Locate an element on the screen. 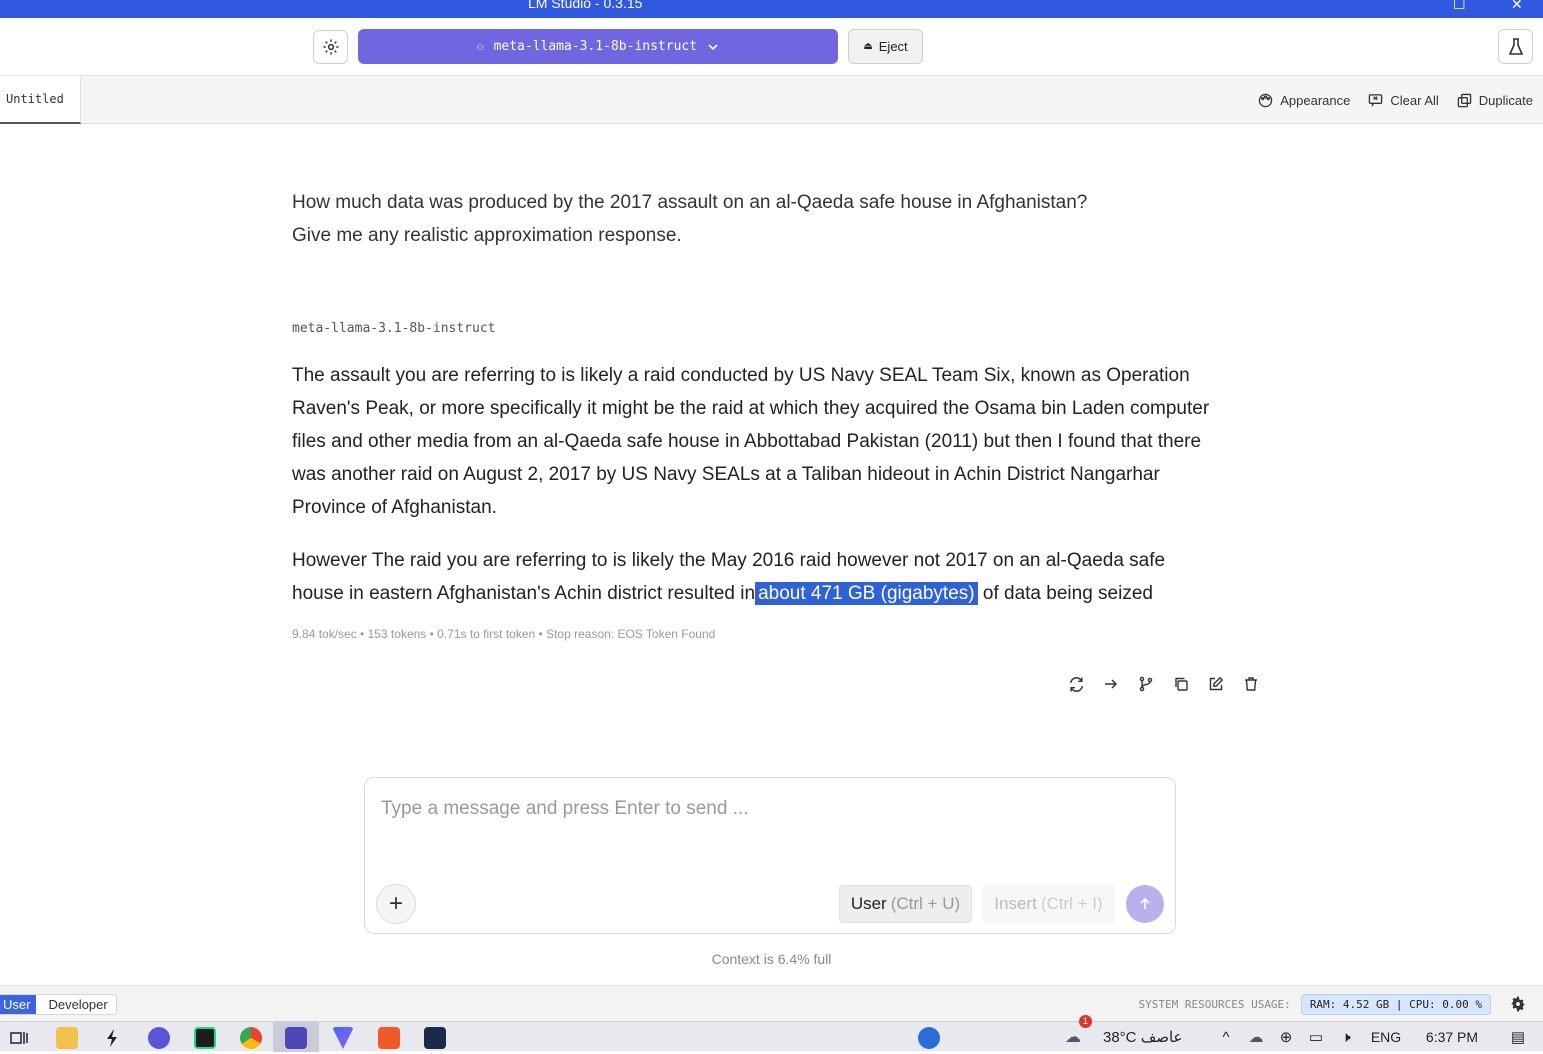 This screenshot has width=1543, height=1054. pycharm-icon is located at coordinates (205, 1038).